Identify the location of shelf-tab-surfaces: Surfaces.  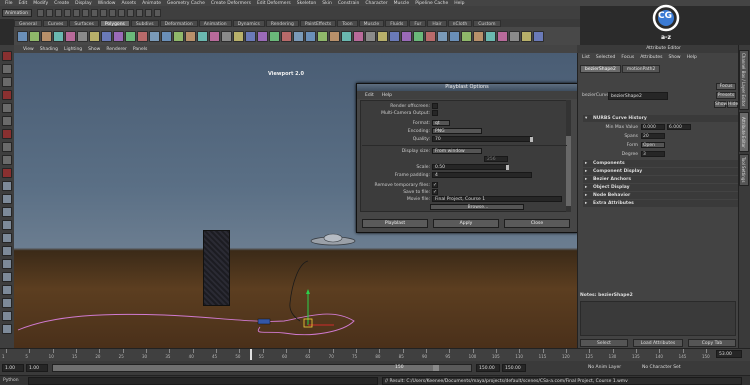
(84, 23).